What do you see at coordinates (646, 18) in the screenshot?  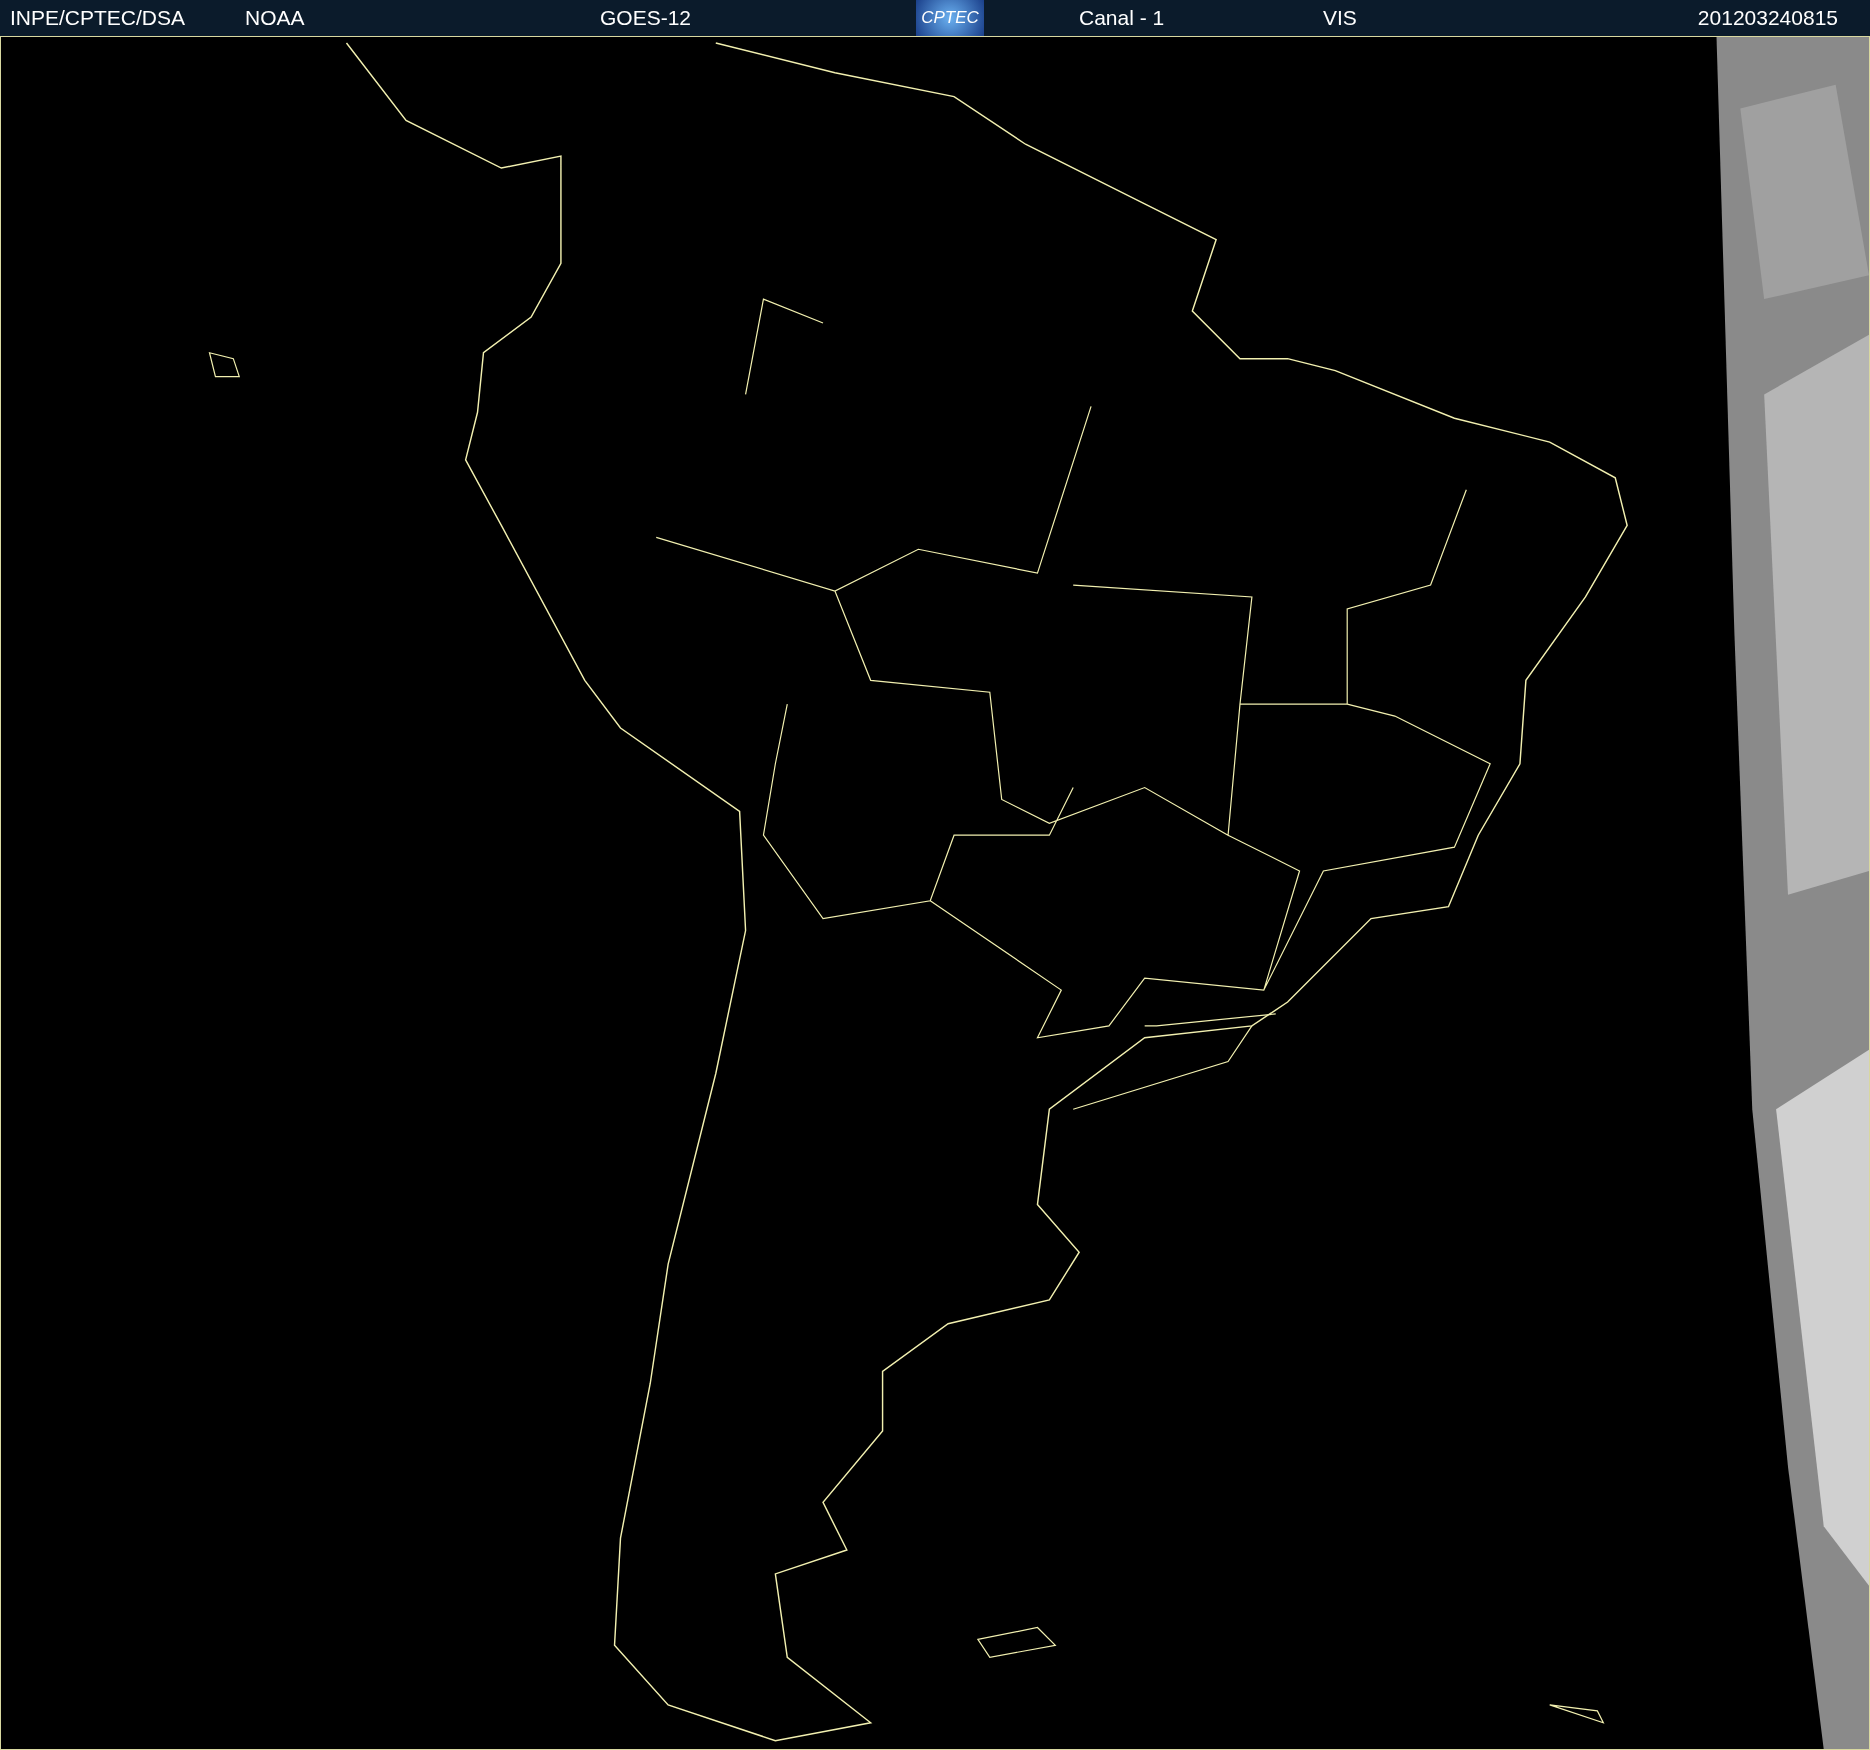 I see `satellite-label: GOES-12` at bounding box center [646, 18].